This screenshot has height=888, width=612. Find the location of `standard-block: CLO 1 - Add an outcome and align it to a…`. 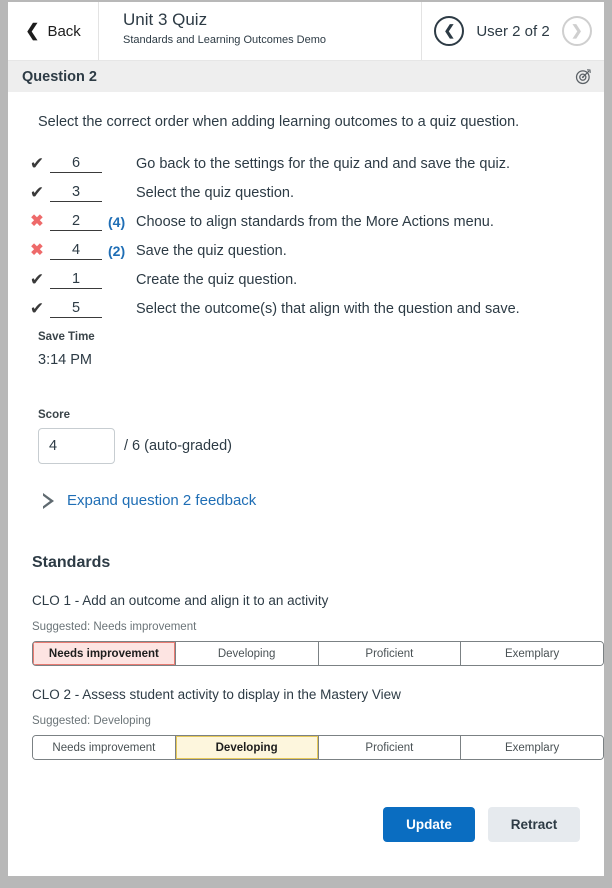

standard-block: CLO 1 - Add an outcome and align it to a… is located at coordinates (314, 629).